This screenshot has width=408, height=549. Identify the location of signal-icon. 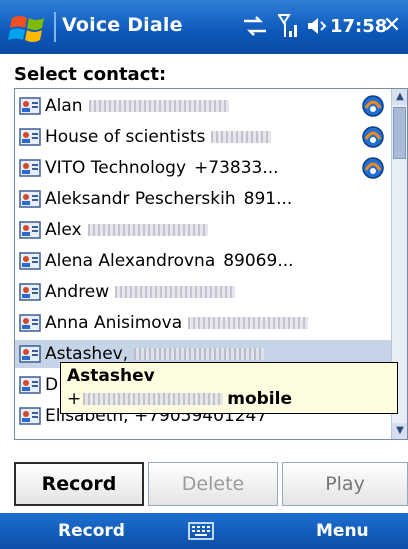
(289, 26).